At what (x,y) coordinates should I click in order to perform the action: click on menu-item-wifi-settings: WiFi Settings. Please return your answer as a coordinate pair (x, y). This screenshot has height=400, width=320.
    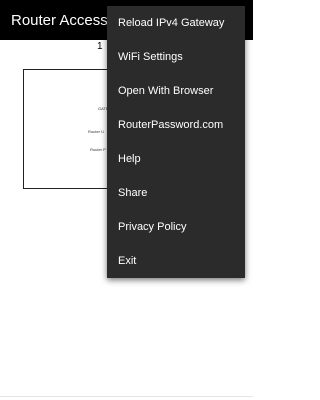
    Looking at the image, I should click on (176, 57).